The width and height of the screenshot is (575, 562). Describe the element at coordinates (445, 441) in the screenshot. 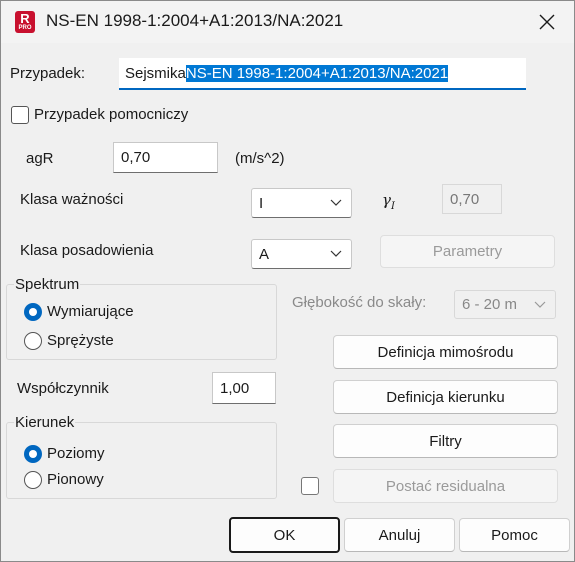

I see `filtry-button: Filtry` at that location.